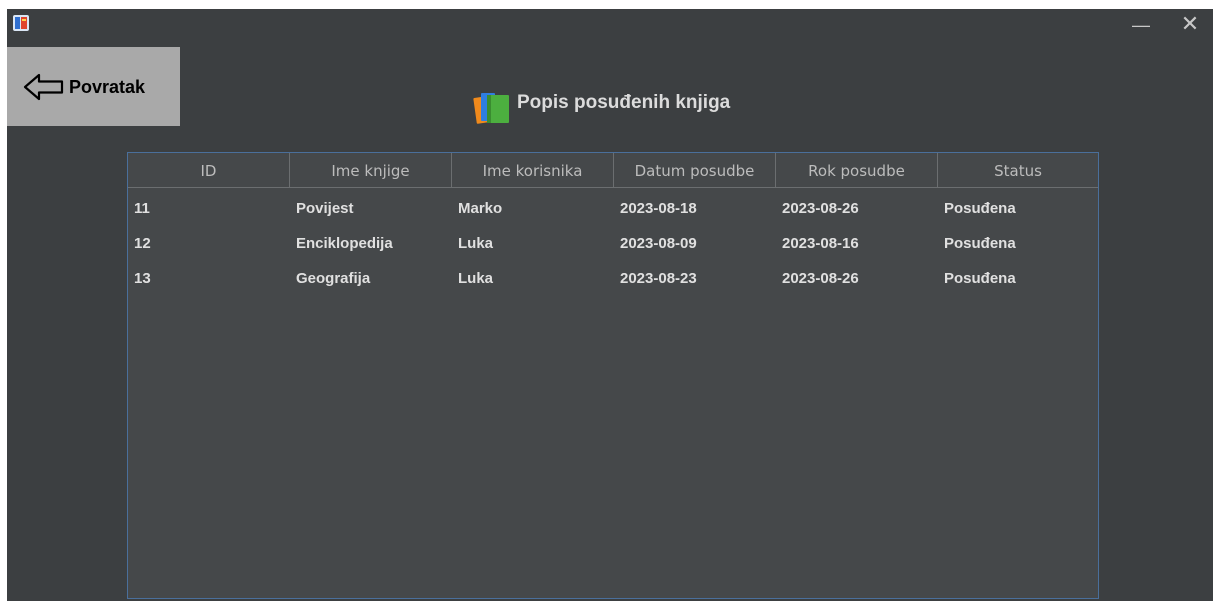 The width and height of the screenshot is (1213, 601). What do you see at coordinates (1018, 170) in the screenshot?
I see `column-header-status: Status` at bounding box center [1018, 170].